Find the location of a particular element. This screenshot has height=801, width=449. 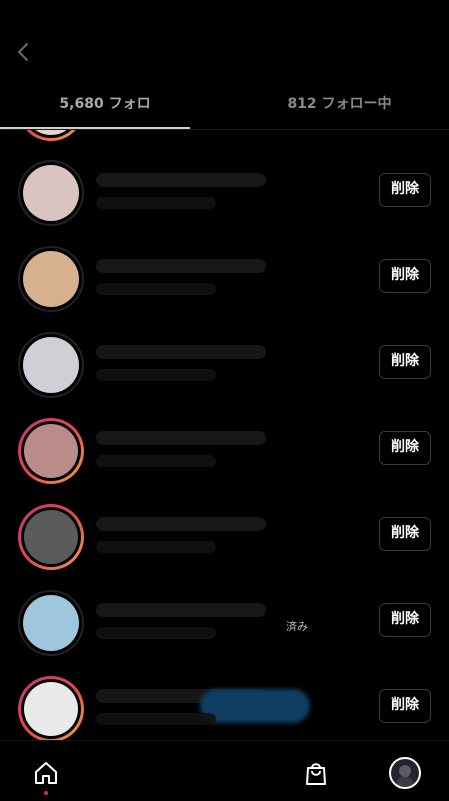

follow-tabs: 5,680 フォロ 812 フォロー中 is located at coordinates (224, 108).